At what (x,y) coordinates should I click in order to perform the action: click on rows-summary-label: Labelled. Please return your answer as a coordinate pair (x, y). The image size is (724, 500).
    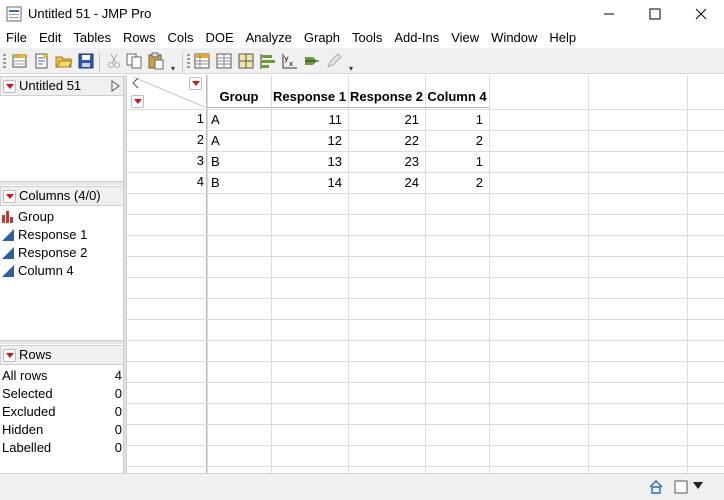
    Looking at the image, I should click on (27, 447).